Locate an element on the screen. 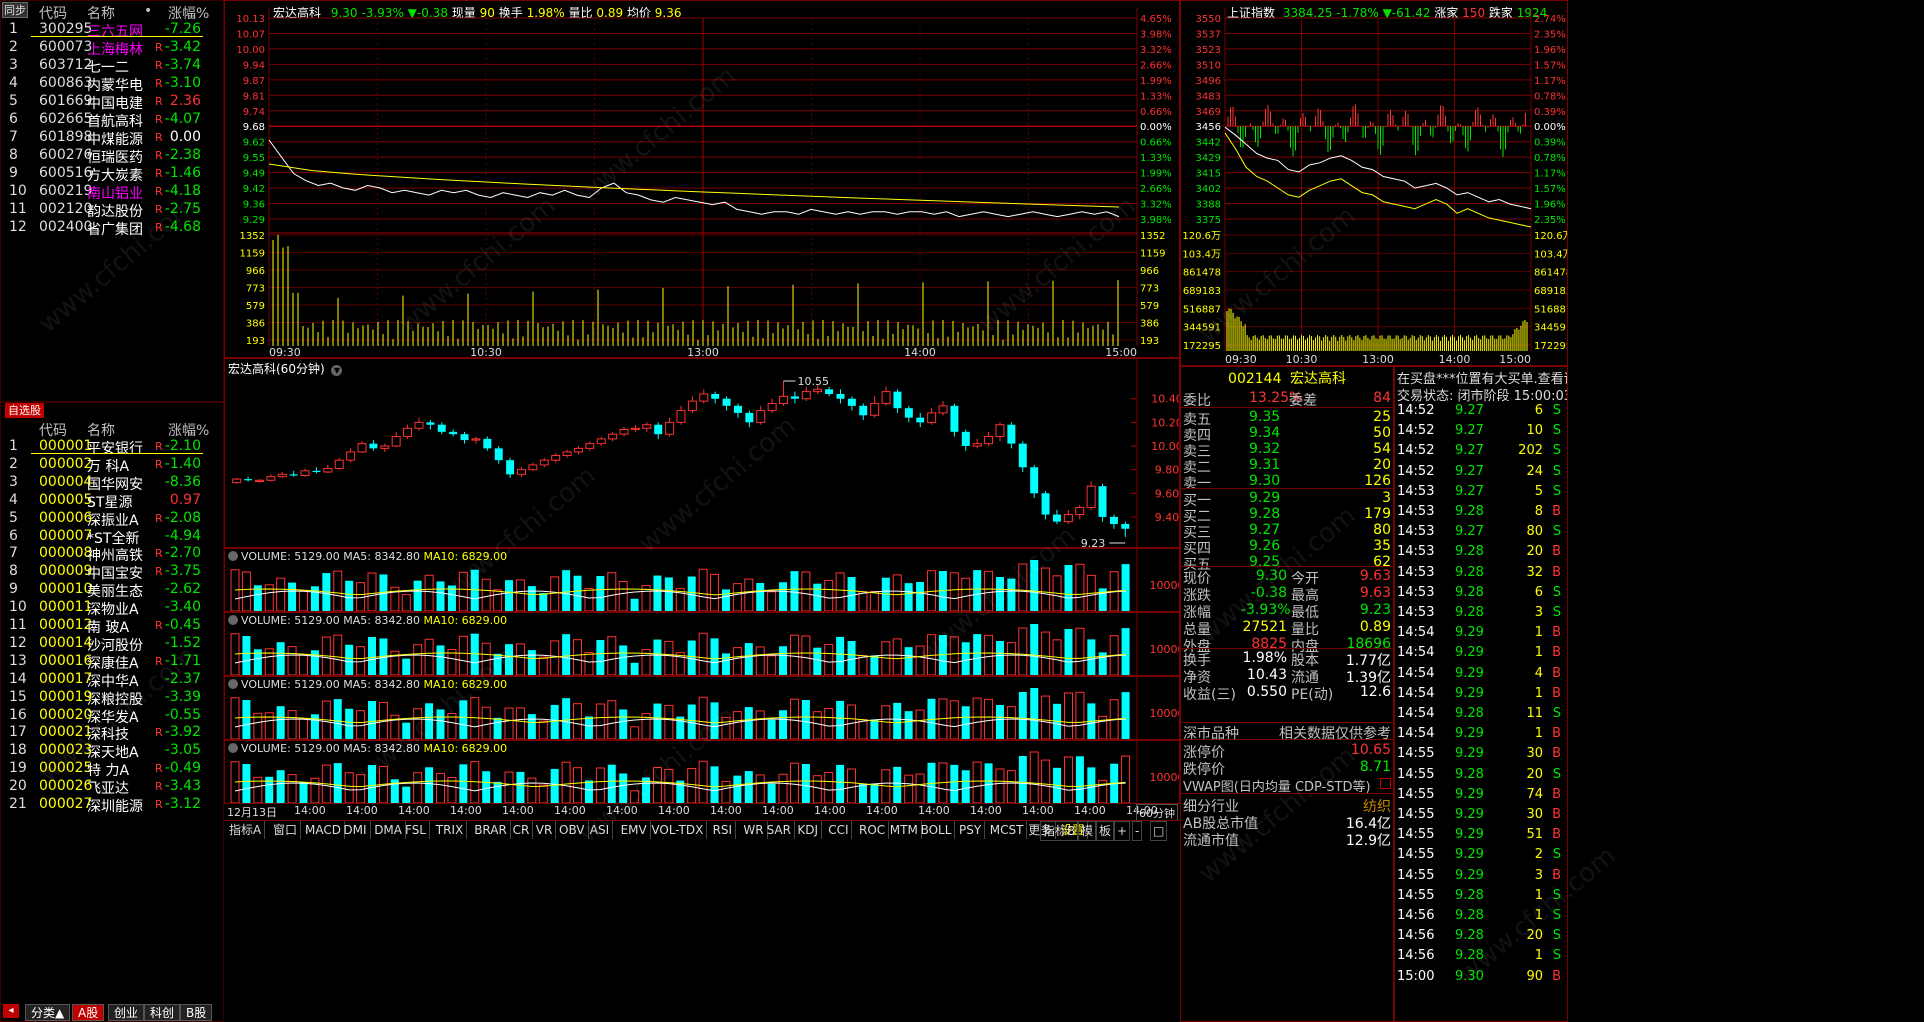 The image size is (1924, 1022). indicator-right-tab: - is located at coordinates (1137, 831).